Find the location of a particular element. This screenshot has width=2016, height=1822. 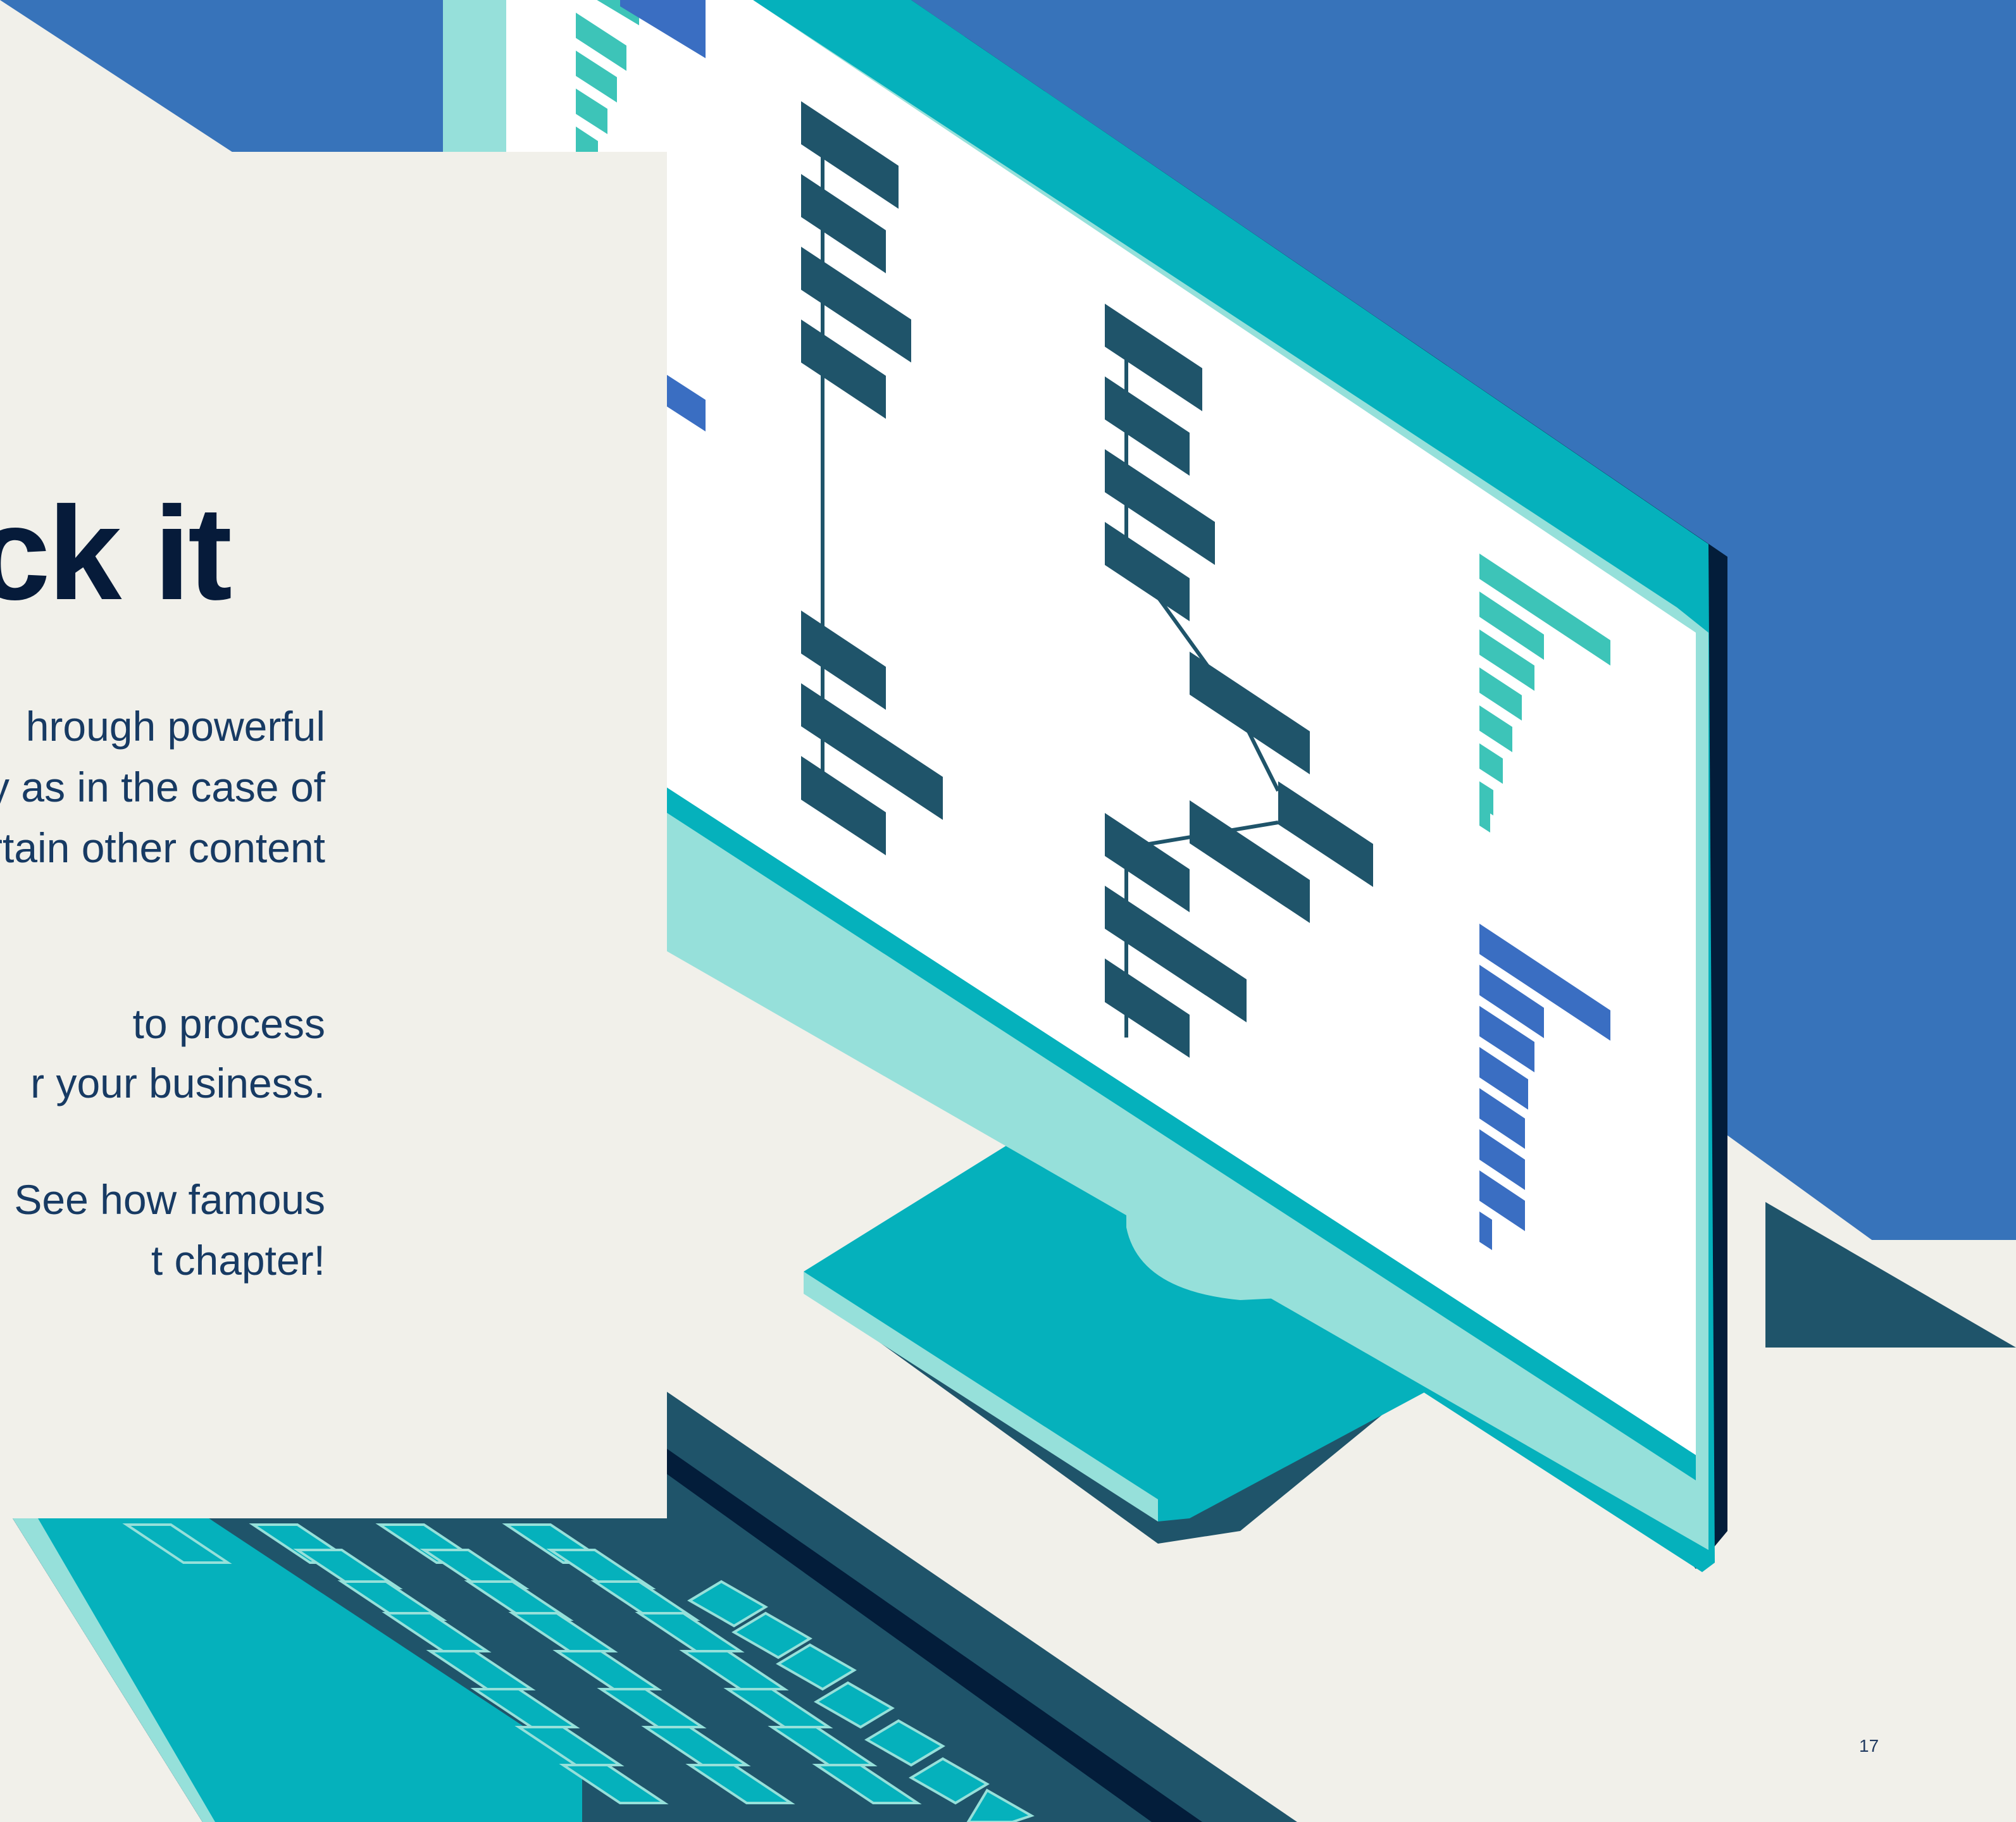

page-number: 17 is located at coordinates (1869, 1746).